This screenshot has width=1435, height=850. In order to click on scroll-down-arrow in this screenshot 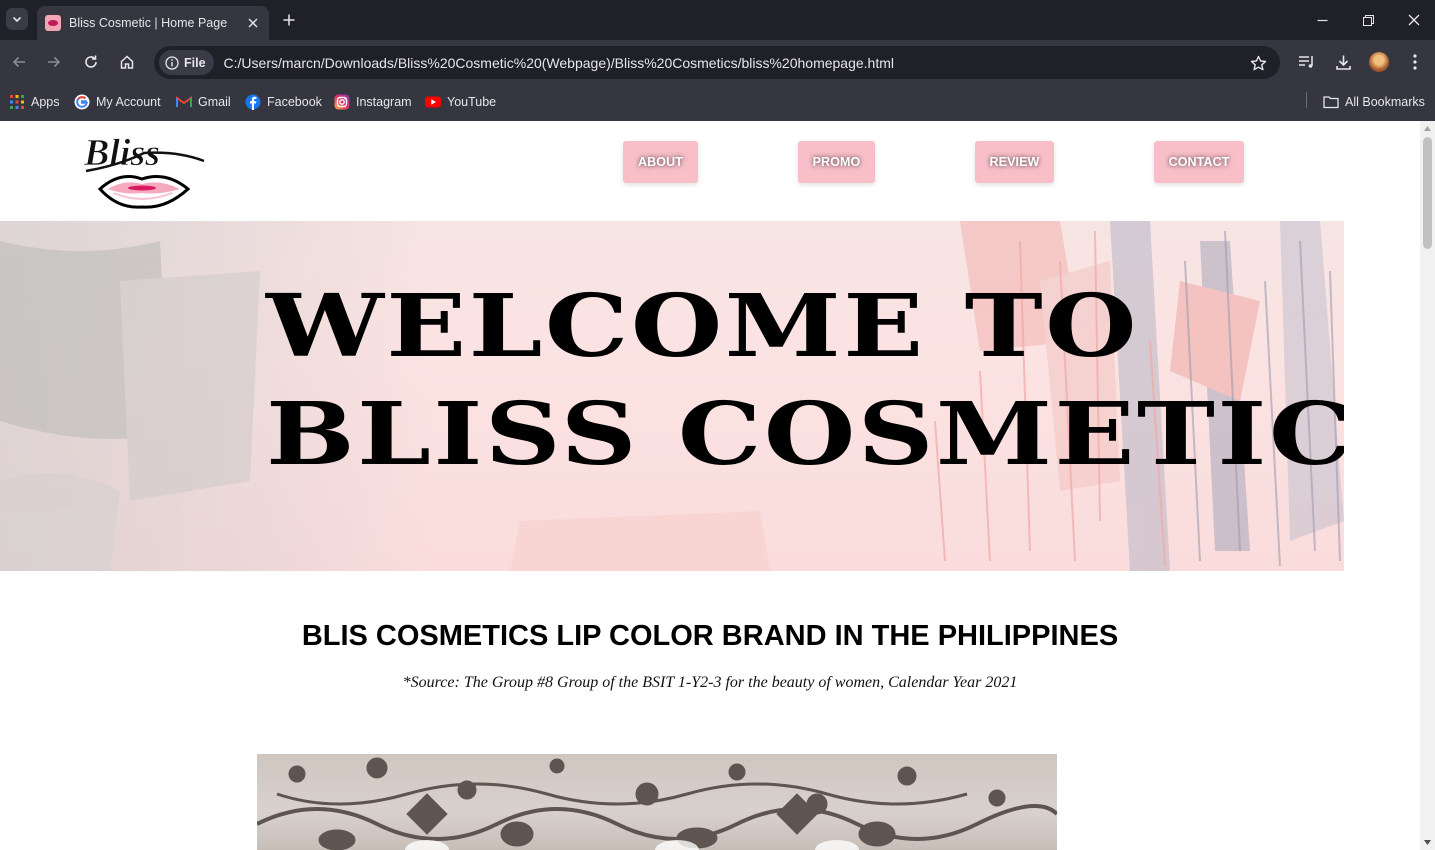, I will do `click(1427, 842)`.